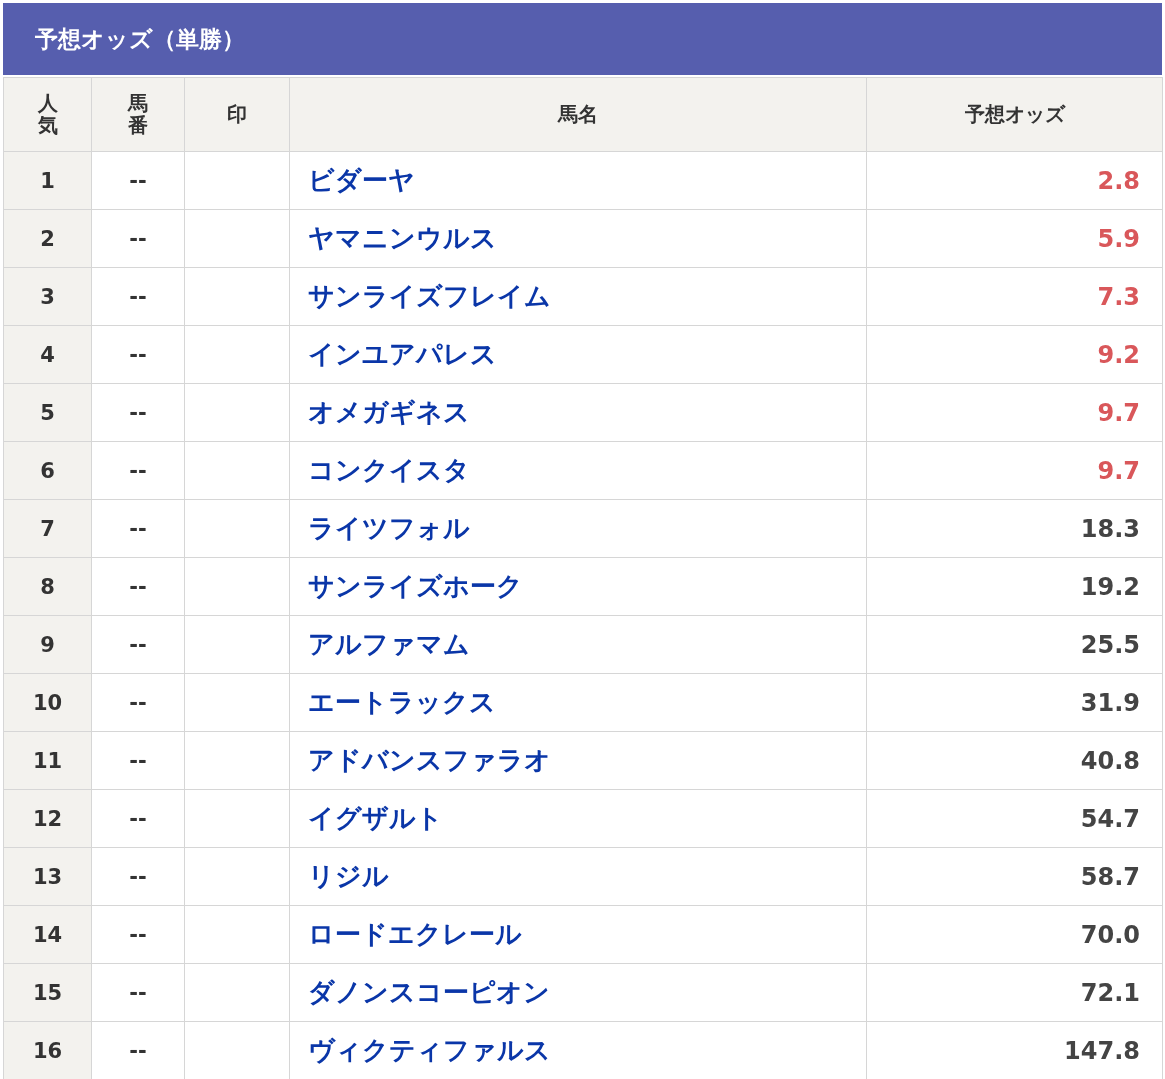 The height and width of the screenshot is (1079, 1165). Describe the element at coordinates (1014, 586) in the screenshot. I see `odds-cell: 19.2` at that location.